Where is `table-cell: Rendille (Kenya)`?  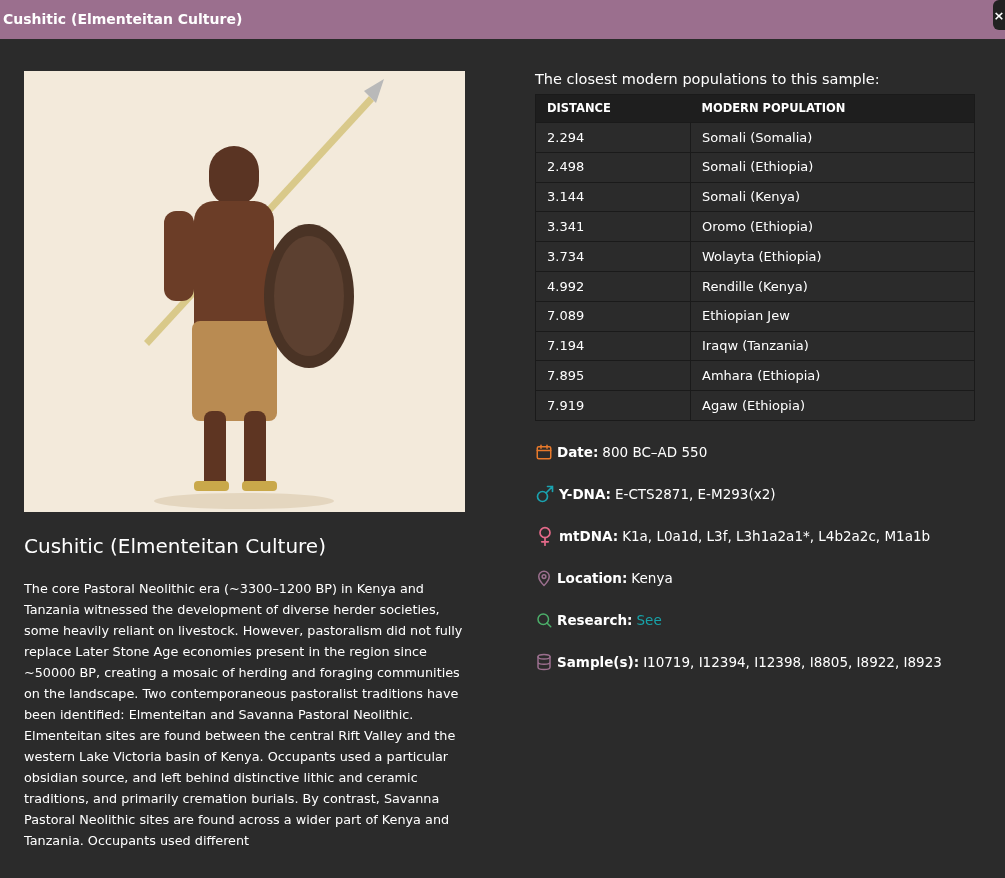 table-cell: Rendille (Kenya) is located at coordinates (832, 286).